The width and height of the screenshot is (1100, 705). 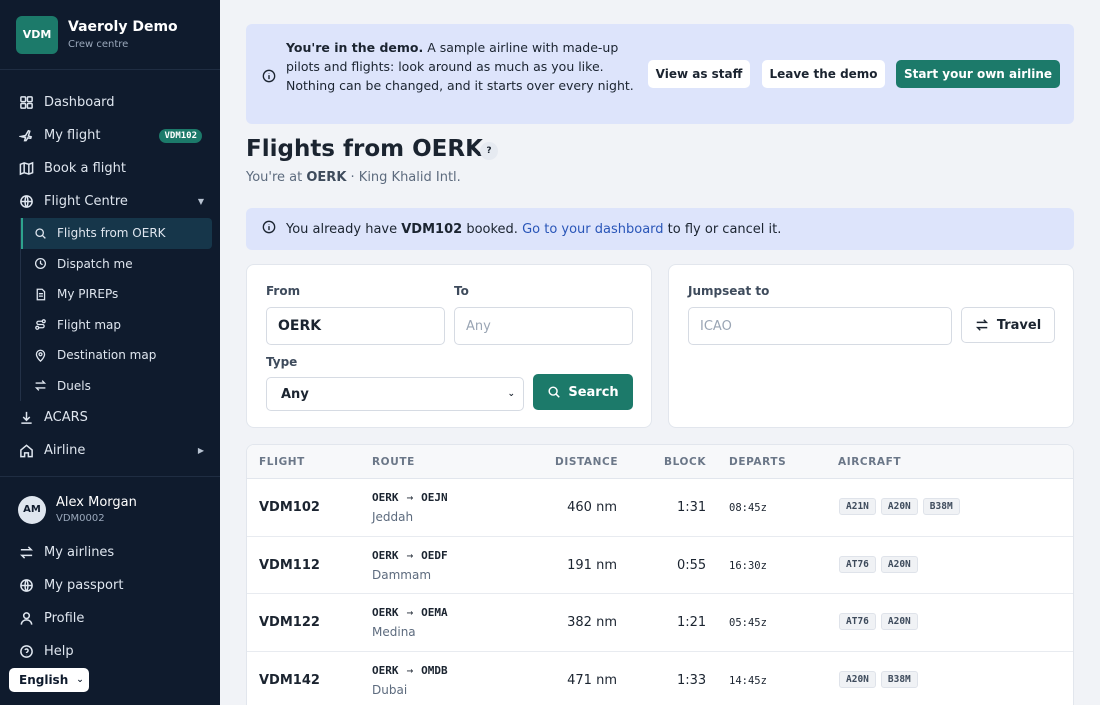 What do you see at coordinates (592, 565) in the screenshot?
I see `distance: 191 nm` at bounding box center [592, 565].